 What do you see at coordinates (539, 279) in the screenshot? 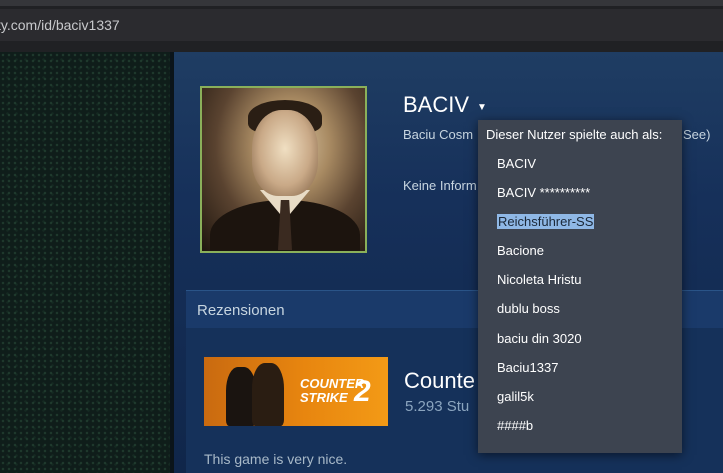
I see `alias-item-label: Nicoleta Hristu` at bounding box center [539, 279].